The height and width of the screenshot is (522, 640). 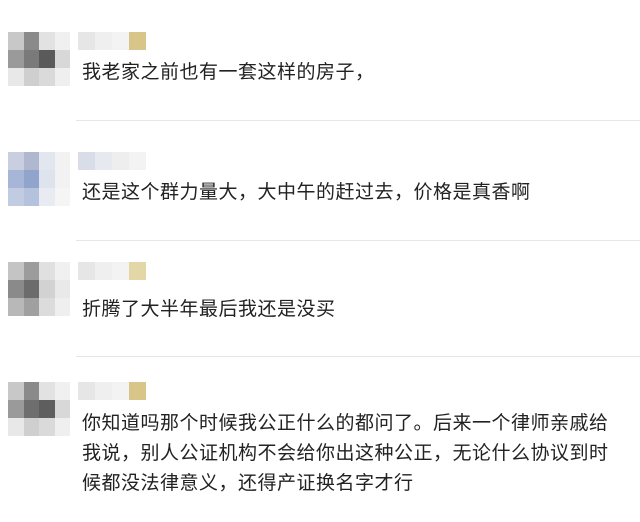 What do you see at coordinates (306, 192) in the screenshot?
I see `comment-text: 还是这个群力量大，大中午的赶过去，价格是真香啊` at bounding box center [306, 192].